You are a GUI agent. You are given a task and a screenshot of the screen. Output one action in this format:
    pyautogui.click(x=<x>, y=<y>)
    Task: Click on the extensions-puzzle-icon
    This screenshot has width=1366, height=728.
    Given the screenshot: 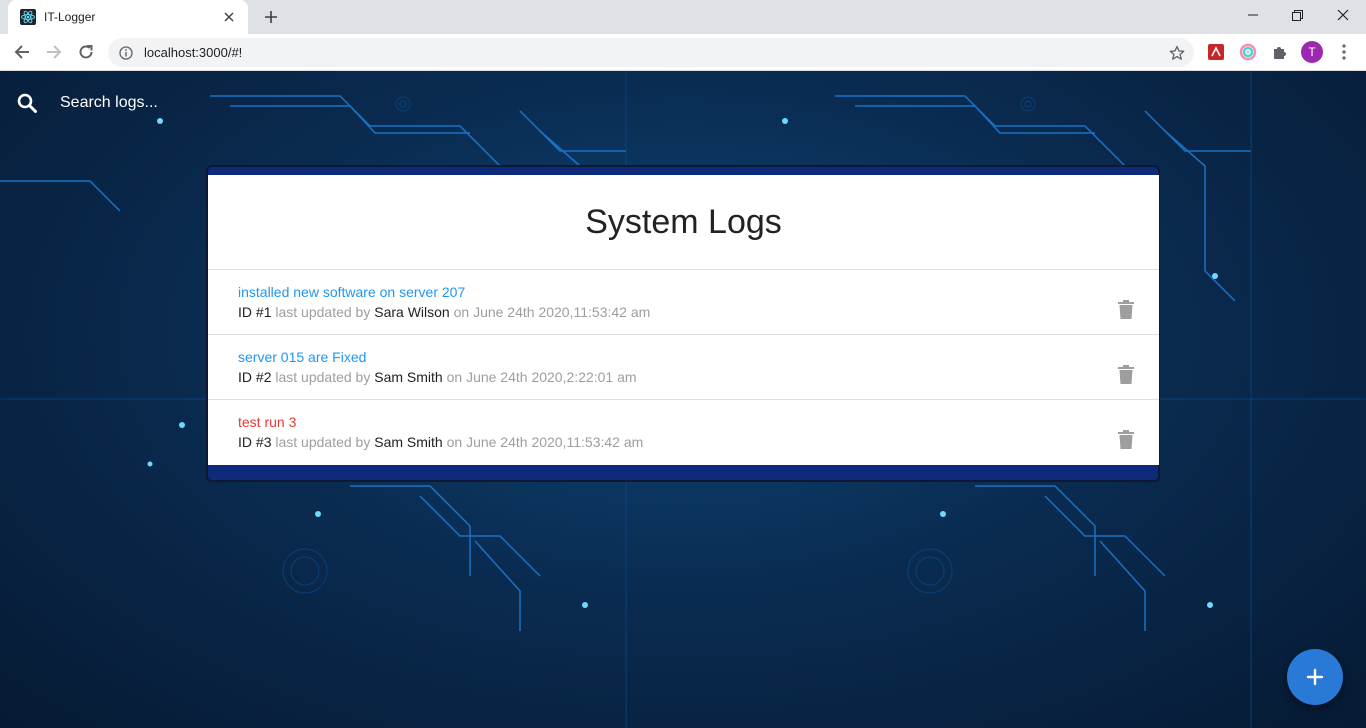 What is the action you would take?
    pyautogui.click(x=1280, y=52)
    